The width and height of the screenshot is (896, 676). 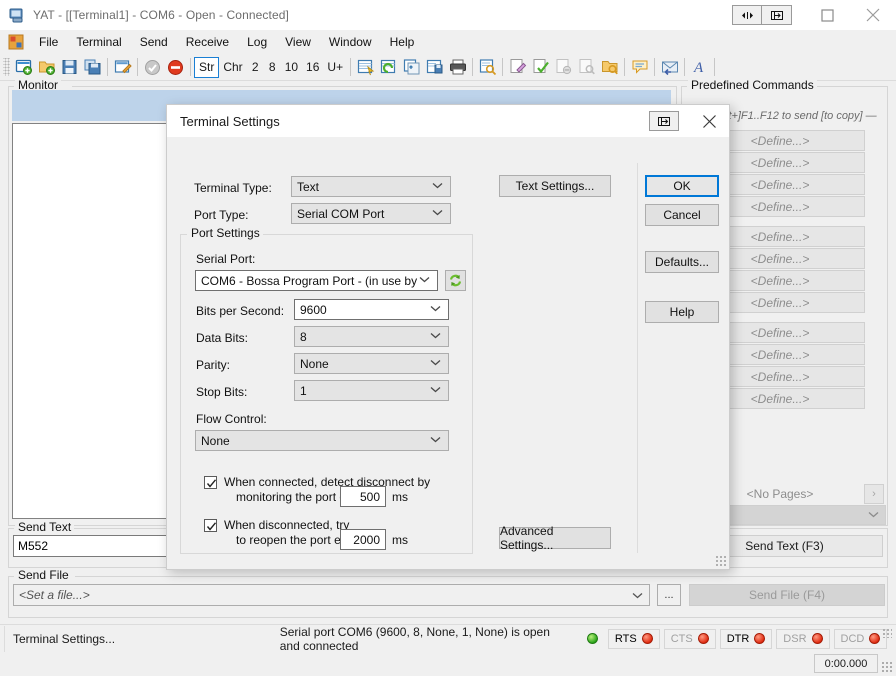 I want to click on find-icon, so click(x=487, y=67).